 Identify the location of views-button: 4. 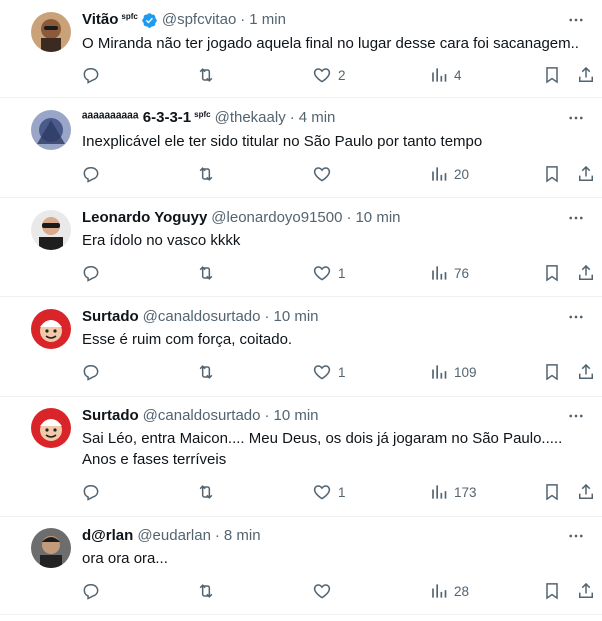
(445, 75).